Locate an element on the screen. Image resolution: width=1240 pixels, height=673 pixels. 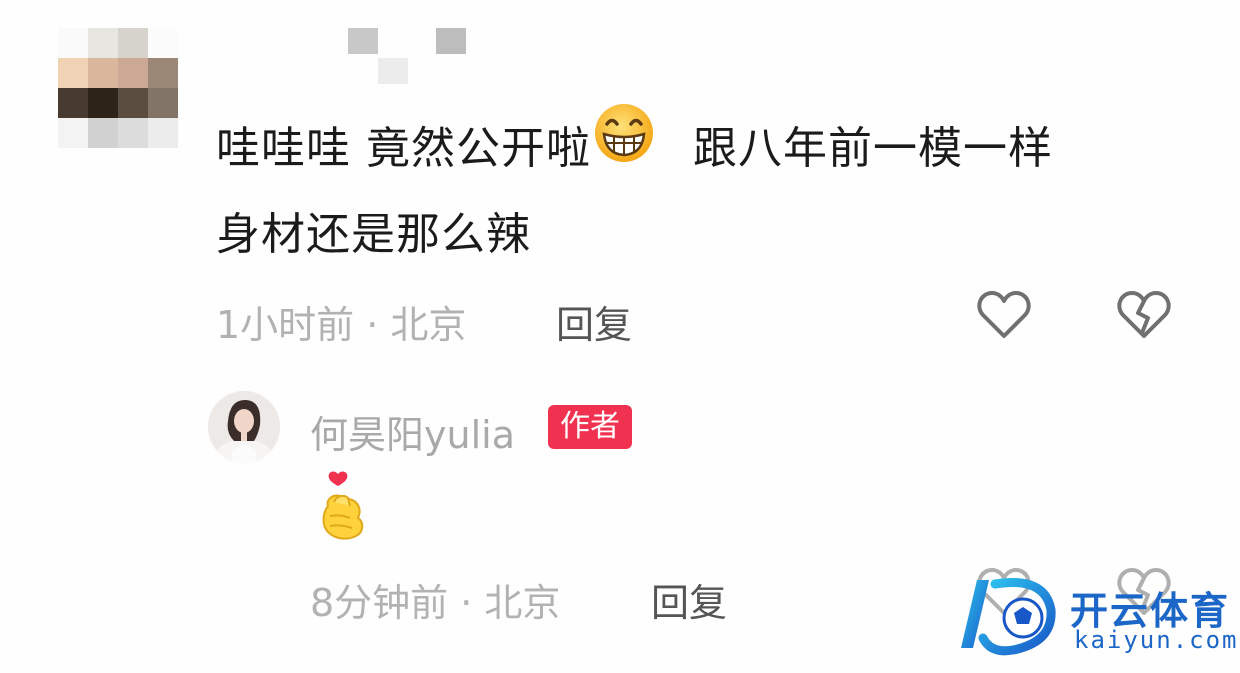
like-heart-icon is located at coordinates (1004, 315).